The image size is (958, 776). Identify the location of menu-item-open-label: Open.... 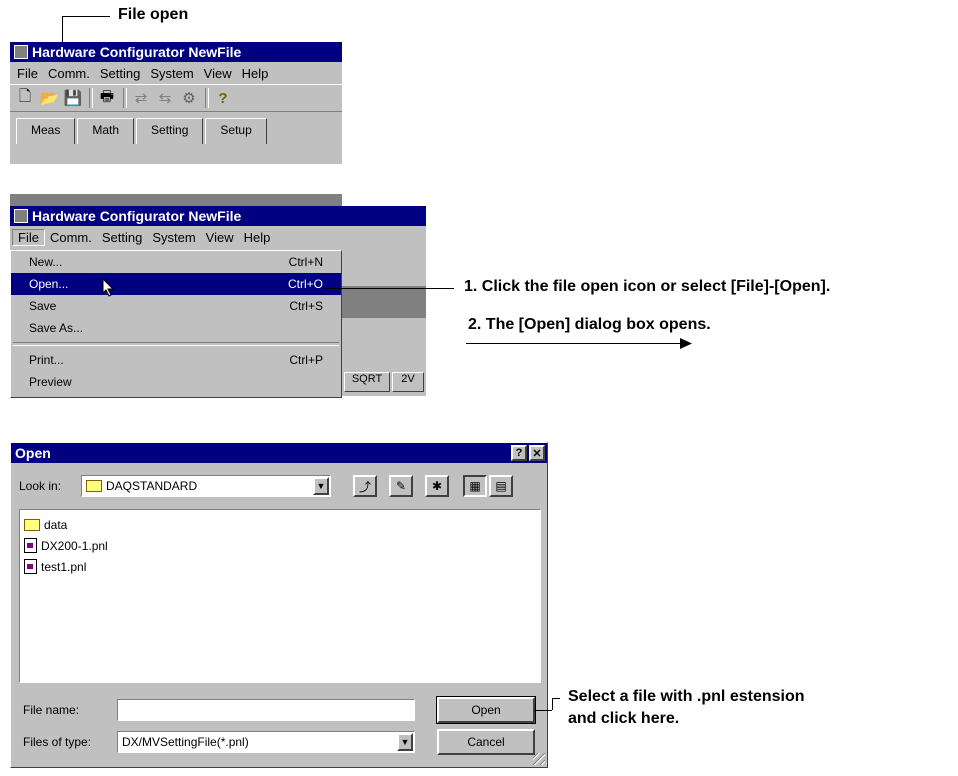
(49, 284).